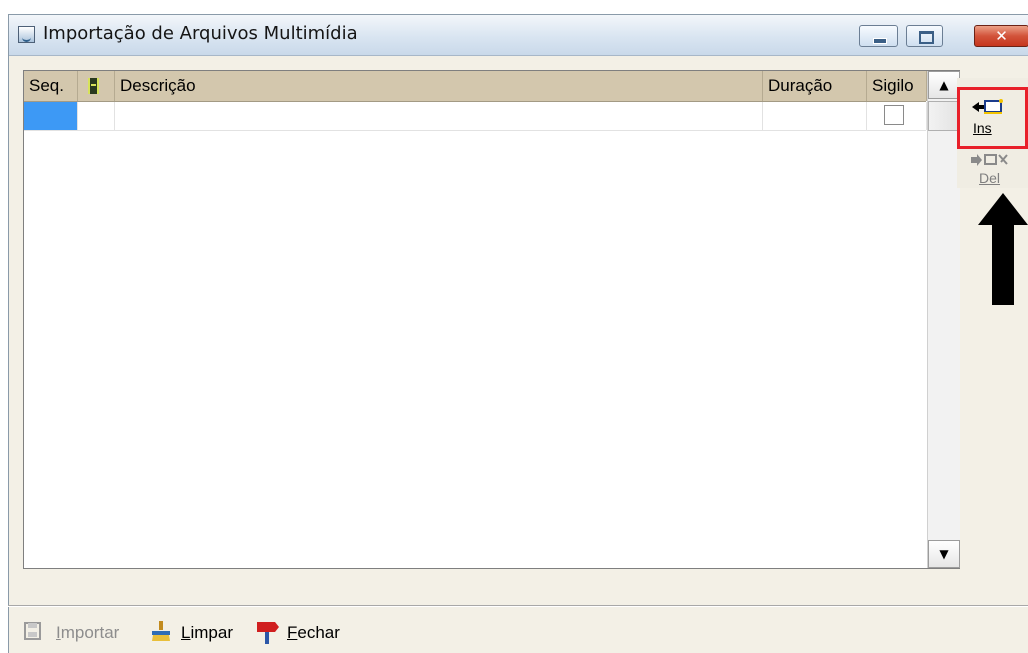 This screenshot has width=1028, height=653. I want to click on duracao-cell, so click(815, 116).